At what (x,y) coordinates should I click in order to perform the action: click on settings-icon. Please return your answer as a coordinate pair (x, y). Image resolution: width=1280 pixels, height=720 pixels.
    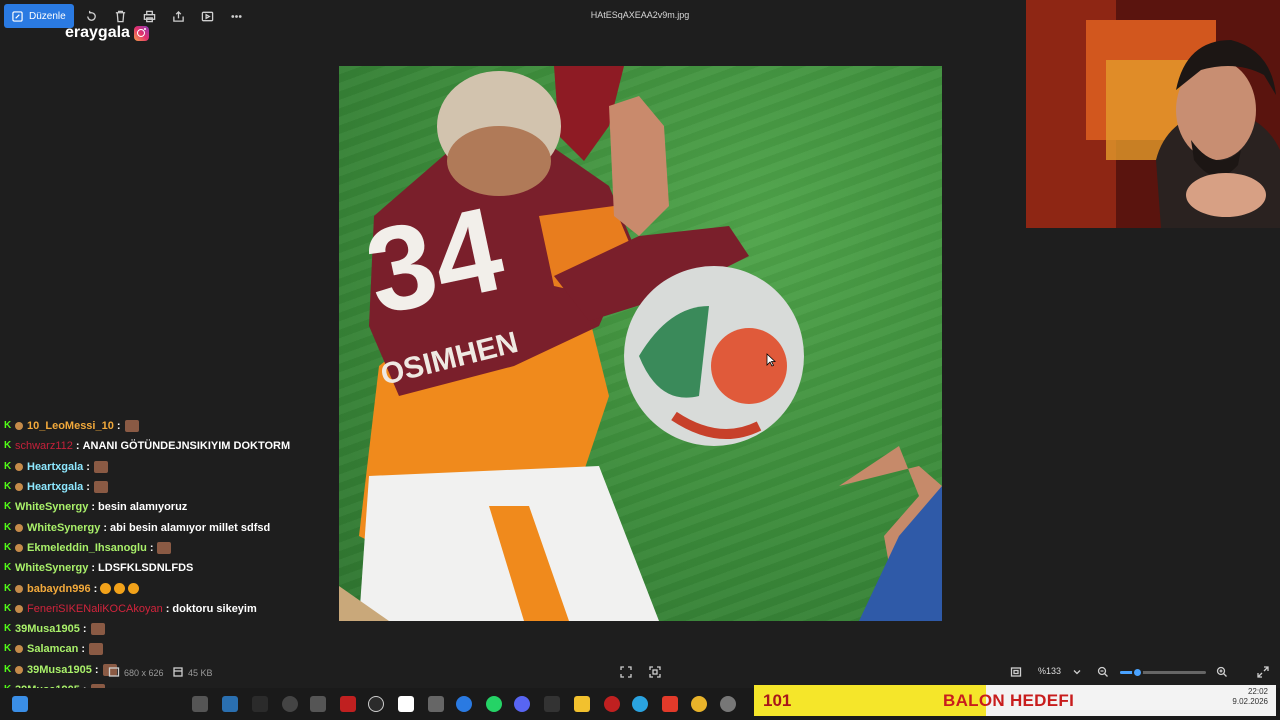
    Looking at the image, I should click on (728, 704).